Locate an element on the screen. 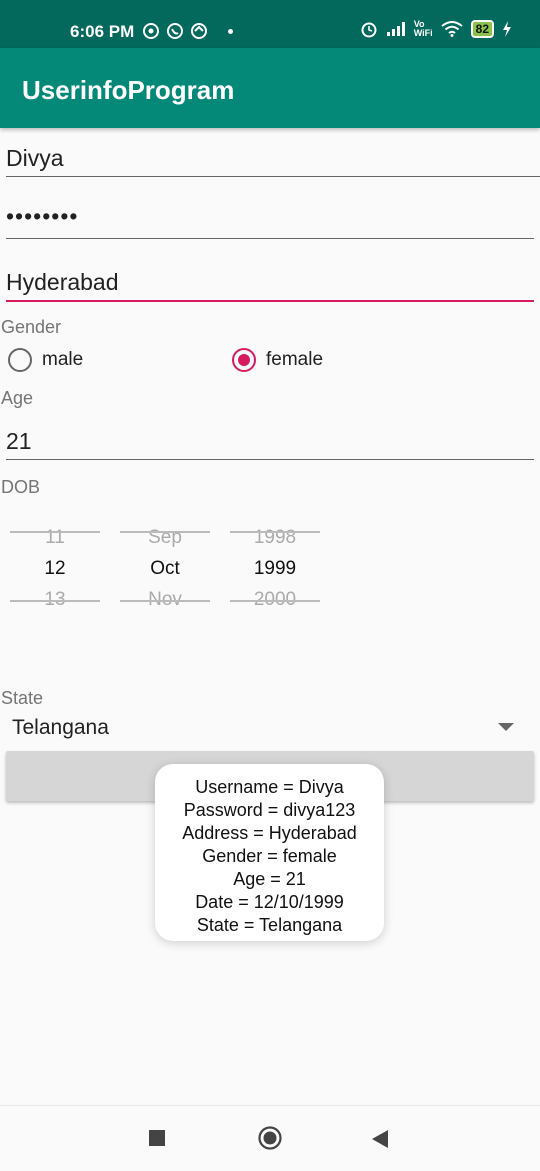  triangle-back-icon is located at coordinates (380, 1139).